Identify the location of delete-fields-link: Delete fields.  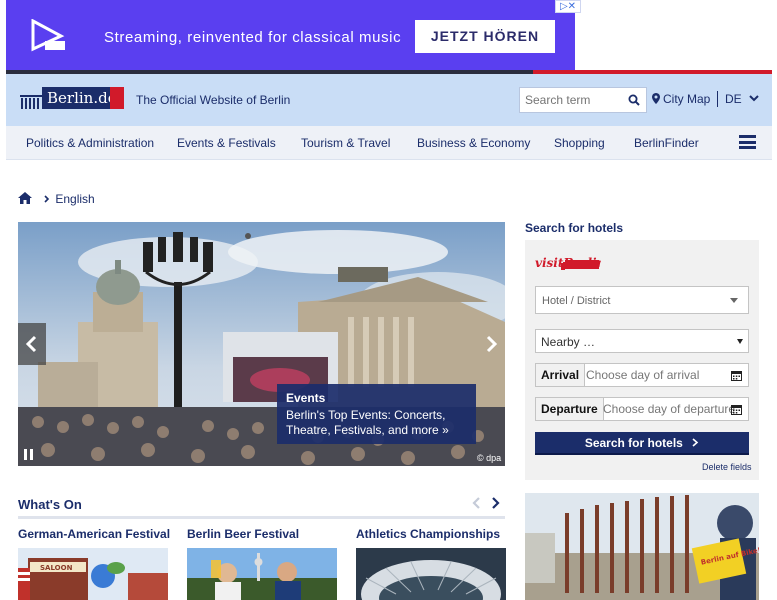
(727, 467).